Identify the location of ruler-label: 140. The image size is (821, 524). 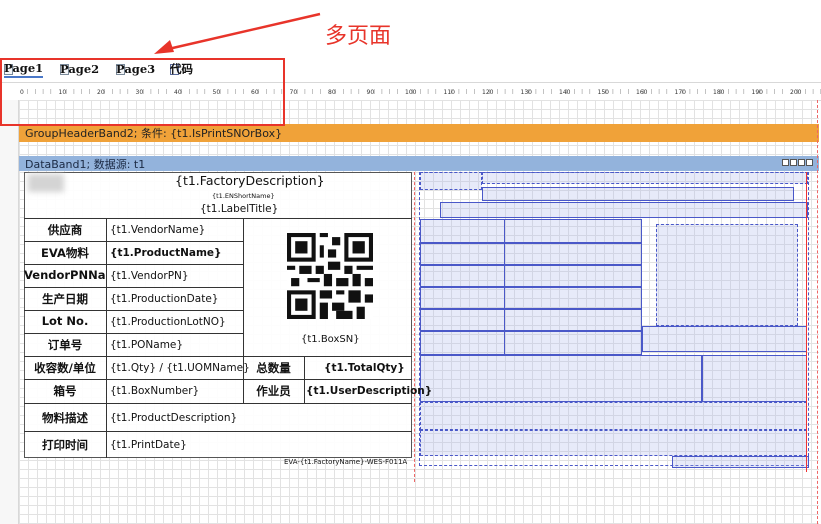
(565, 92).